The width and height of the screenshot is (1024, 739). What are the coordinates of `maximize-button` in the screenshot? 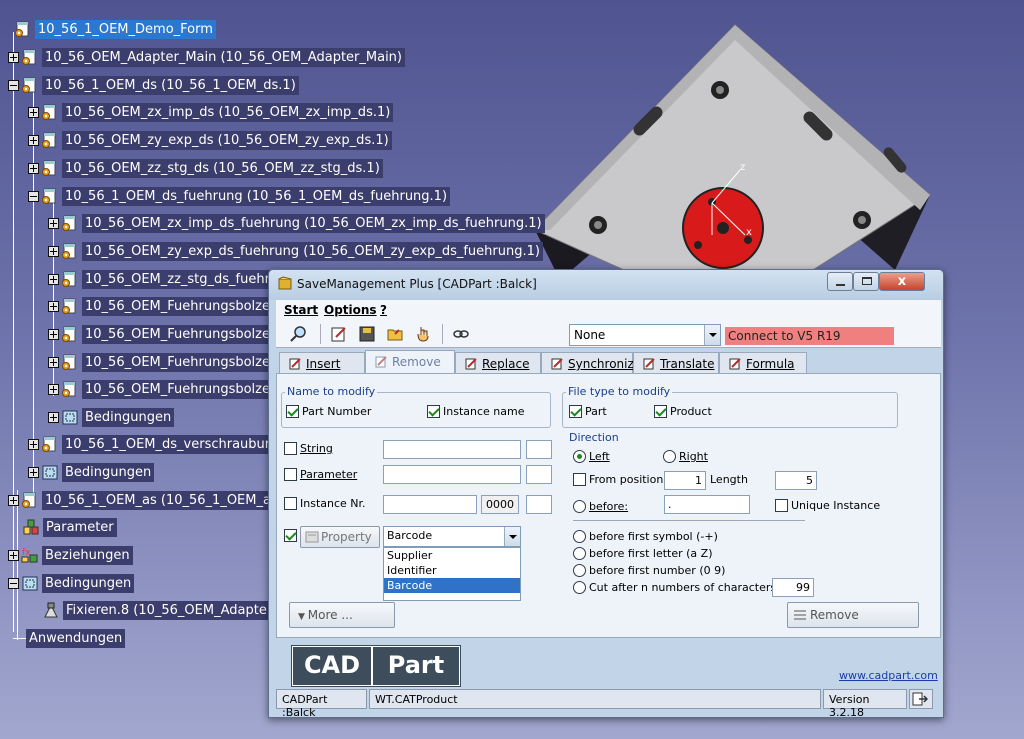 It's located at (866, 281).